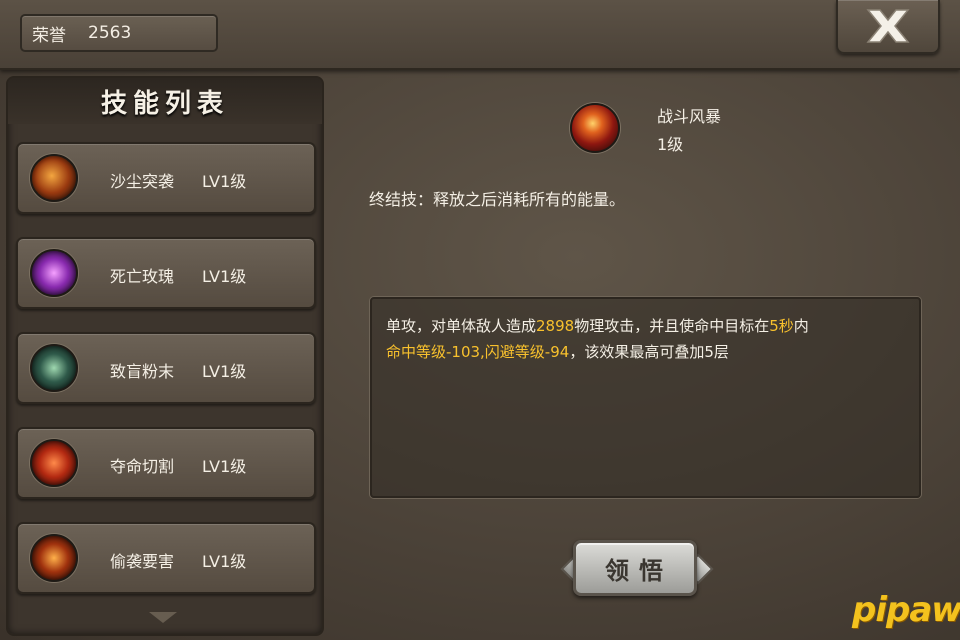  I want to click on top-bar: 荣誉 2563, so click(480, 35).